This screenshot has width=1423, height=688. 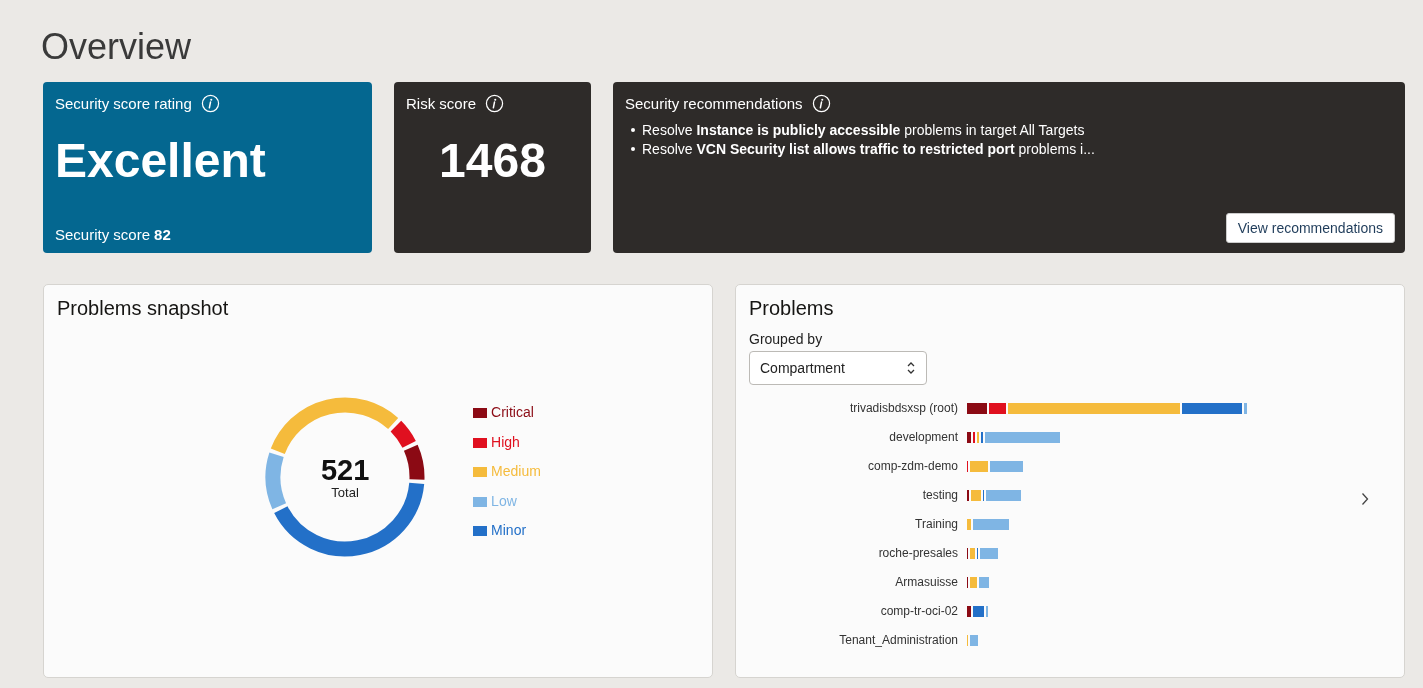 What do you see at coordinates (441, 103) in the screenshot?
I see `card-title: Risk score` at bounding box center [441, 103].